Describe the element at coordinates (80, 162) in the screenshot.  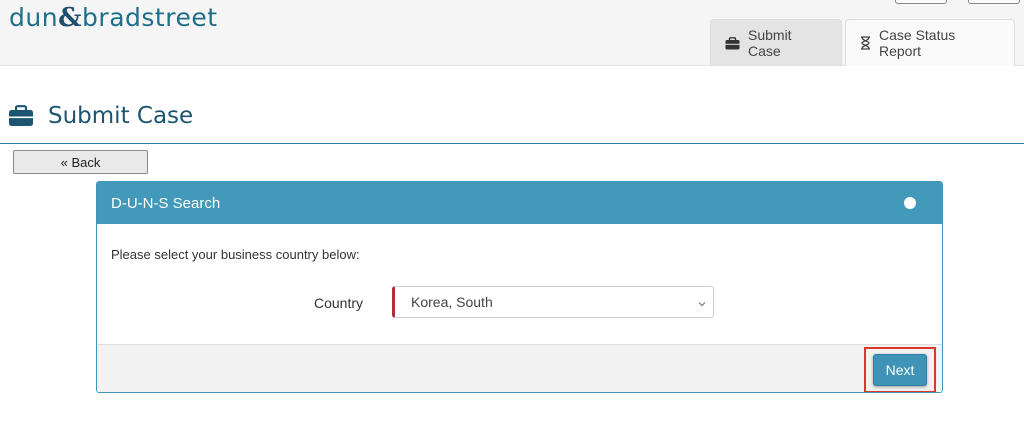
I see `back-button: « Back` at that location.